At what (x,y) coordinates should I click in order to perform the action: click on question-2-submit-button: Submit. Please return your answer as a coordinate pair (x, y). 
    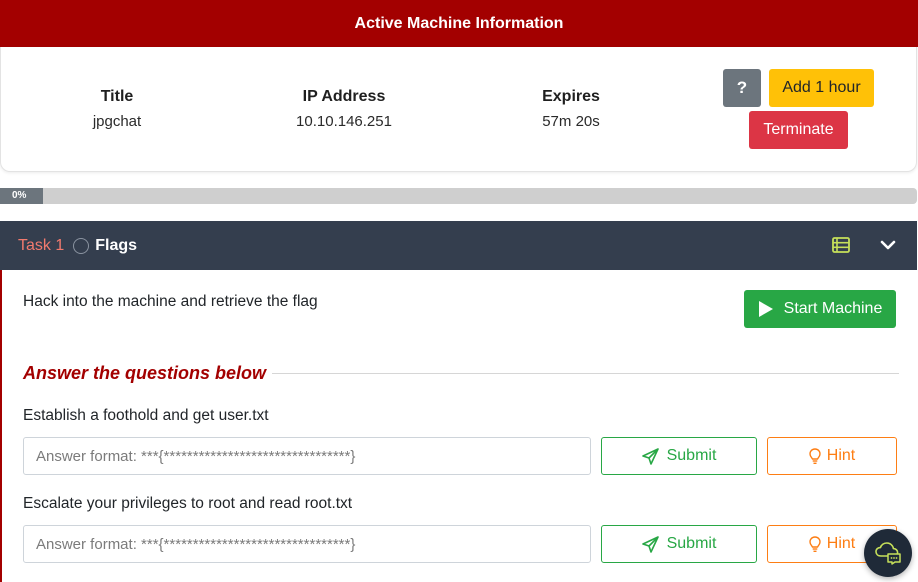
    Looking at the image, I should click on (679, 544).